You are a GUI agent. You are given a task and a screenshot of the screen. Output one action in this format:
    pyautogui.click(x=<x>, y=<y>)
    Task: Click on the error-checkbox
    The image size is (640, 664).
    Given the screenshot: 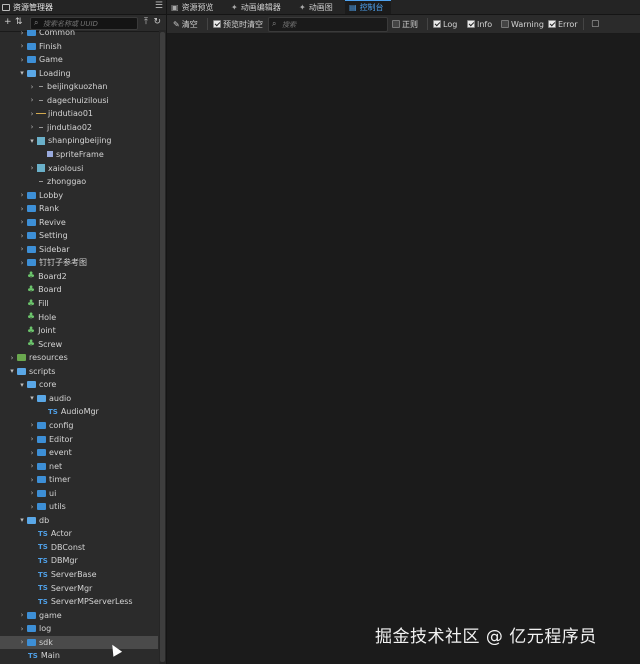 What is the action you would take?
    pyautogui.click(x=552, y=24)
    